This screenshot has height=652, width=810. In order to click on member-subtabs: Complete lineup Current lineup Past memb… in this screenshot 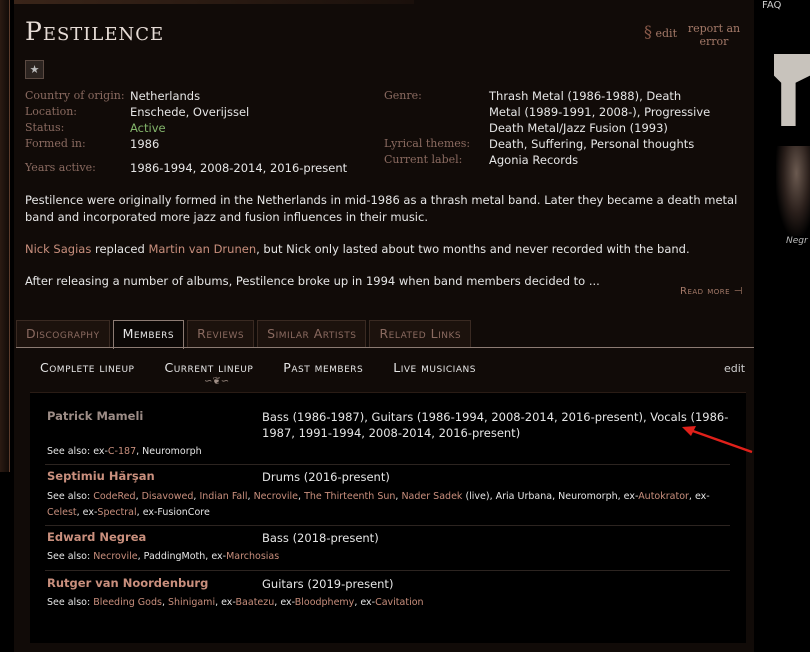, I will do `click(258, 367)`.